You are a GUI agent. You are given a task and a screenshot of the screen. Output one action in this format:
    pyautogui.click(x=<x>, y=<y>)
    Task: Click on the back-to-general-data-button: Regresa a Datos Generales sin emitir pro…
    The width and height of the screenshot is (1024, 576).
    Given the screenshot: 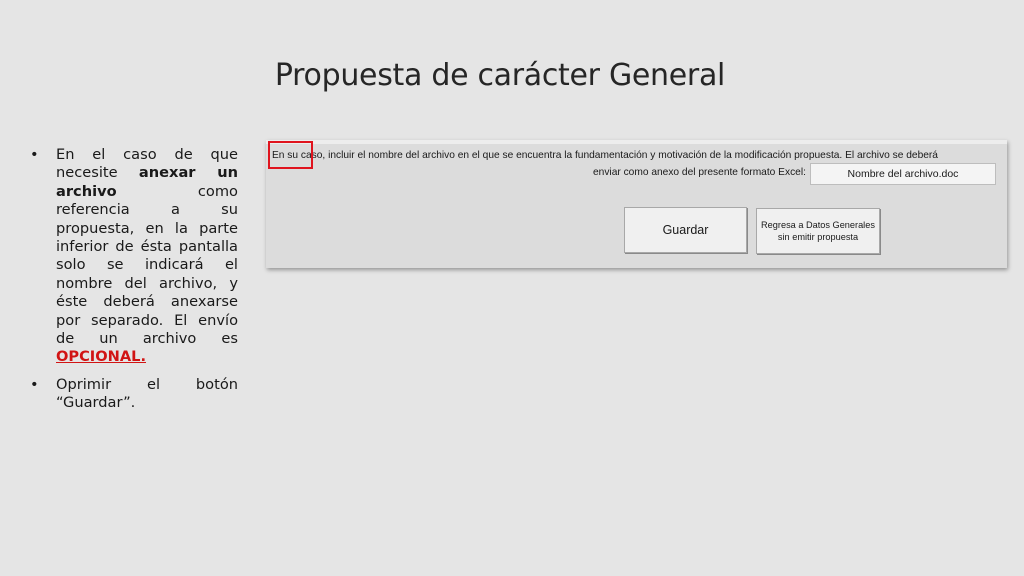 What is the action you would take?
    pyautogui.click(x=818, y=231)
    